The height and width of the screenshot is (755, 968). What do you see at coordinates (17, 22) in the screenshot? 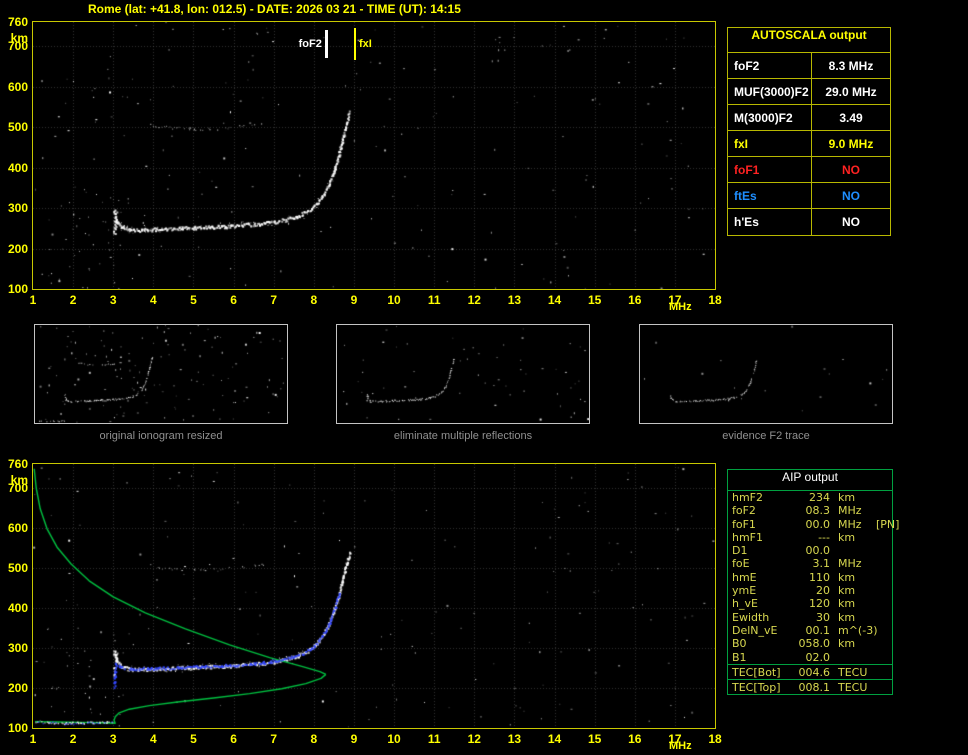
I see `top-y-tick-760: 760` at bounding box center [17, 22].